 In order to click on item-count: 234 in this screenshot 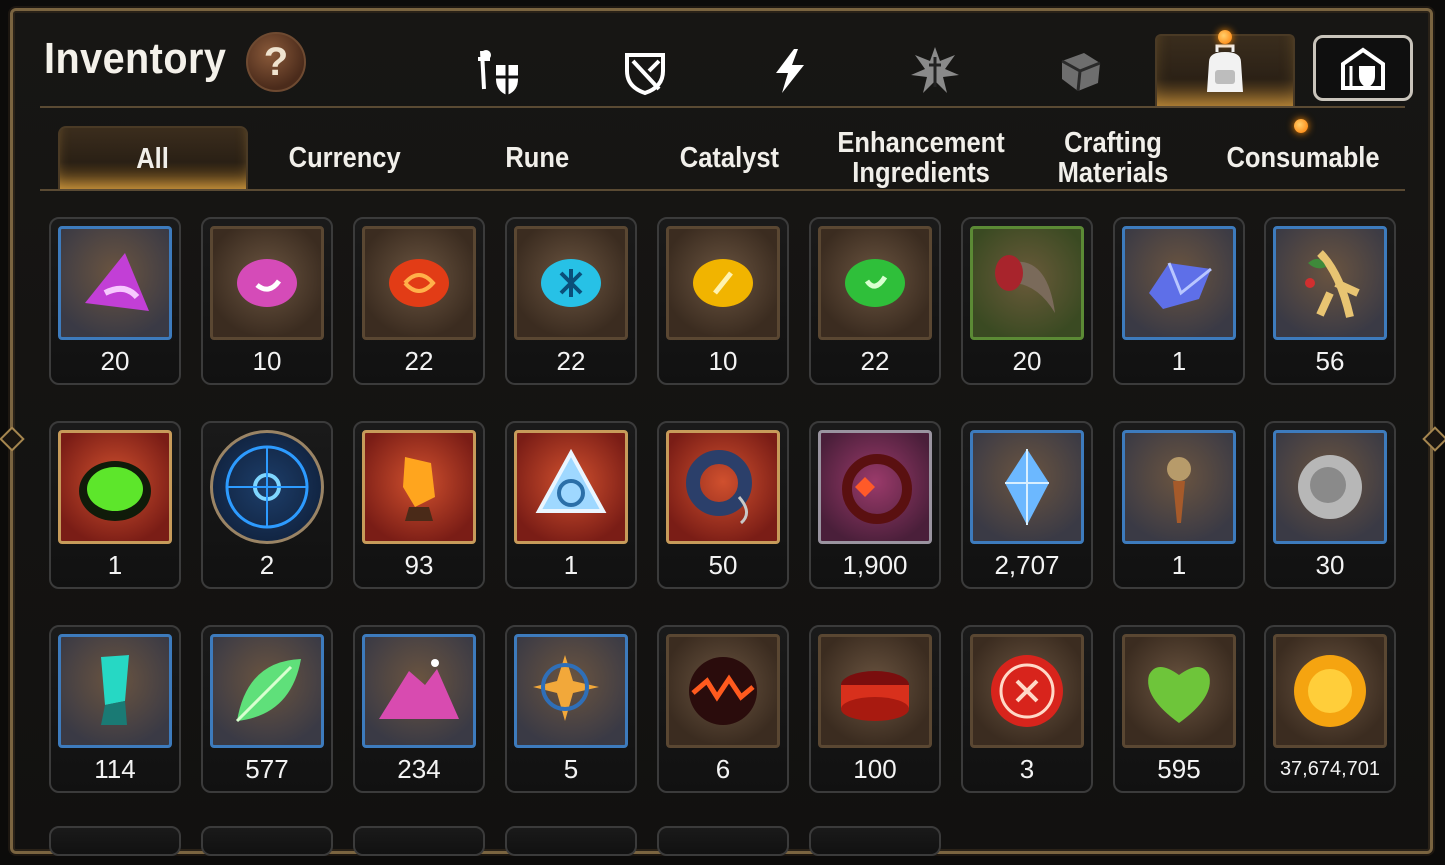, I will do `click(419, 769)`.